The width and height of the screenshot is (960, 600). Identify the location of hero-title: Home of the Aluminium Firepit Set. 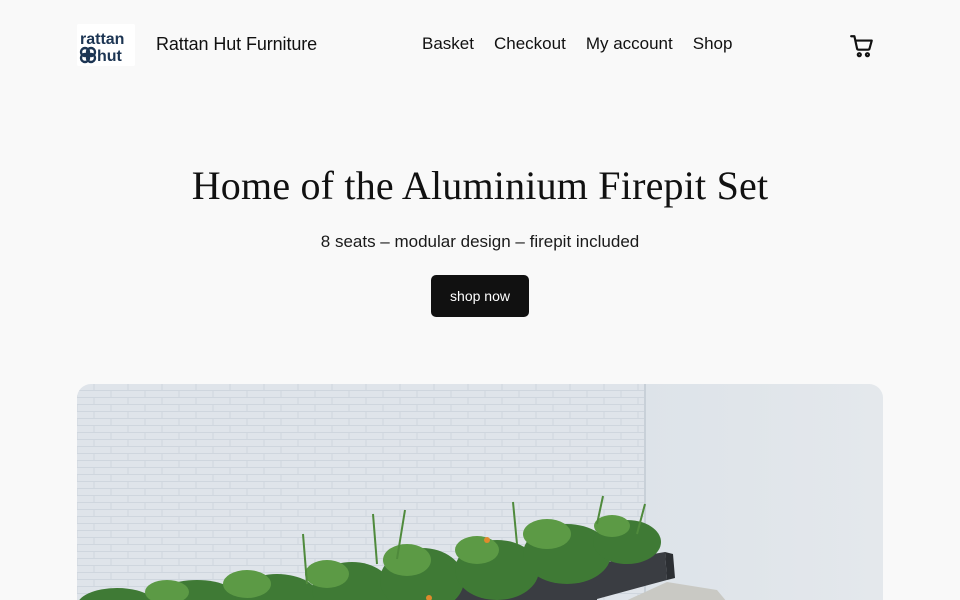
(480, 185).